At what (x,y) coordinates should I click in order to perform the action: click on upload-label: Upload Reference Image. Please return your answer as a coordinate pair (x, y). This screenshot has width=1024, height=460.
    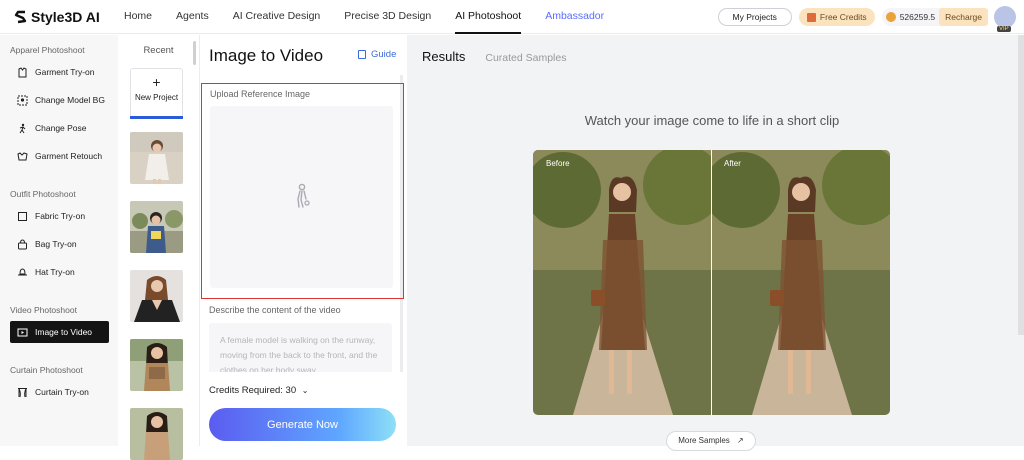
    Looking at the image, I should click on (260, 94).